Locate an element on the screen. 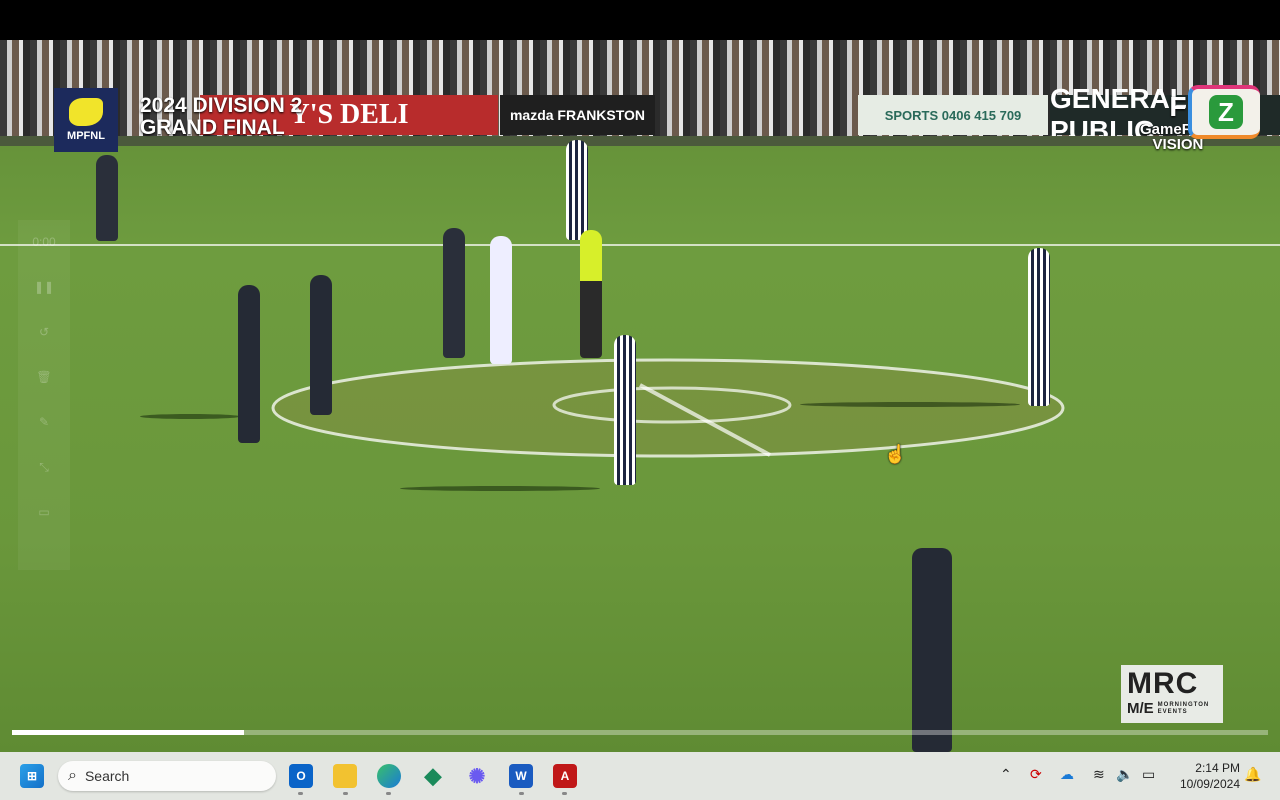  outlook-icon: O is located at coordinates (301, 776).